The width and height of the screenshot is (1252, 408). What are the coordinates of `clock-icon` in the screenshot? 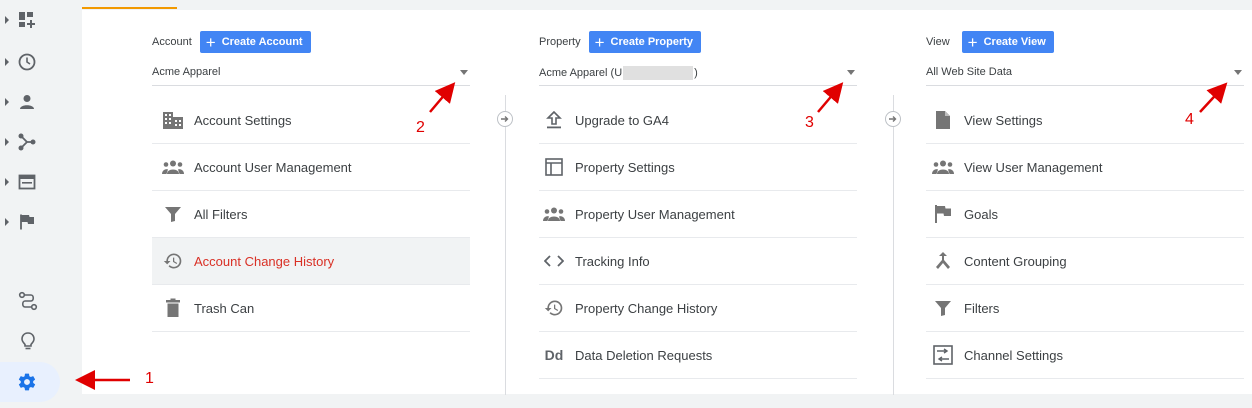 It's located at (27, 62).